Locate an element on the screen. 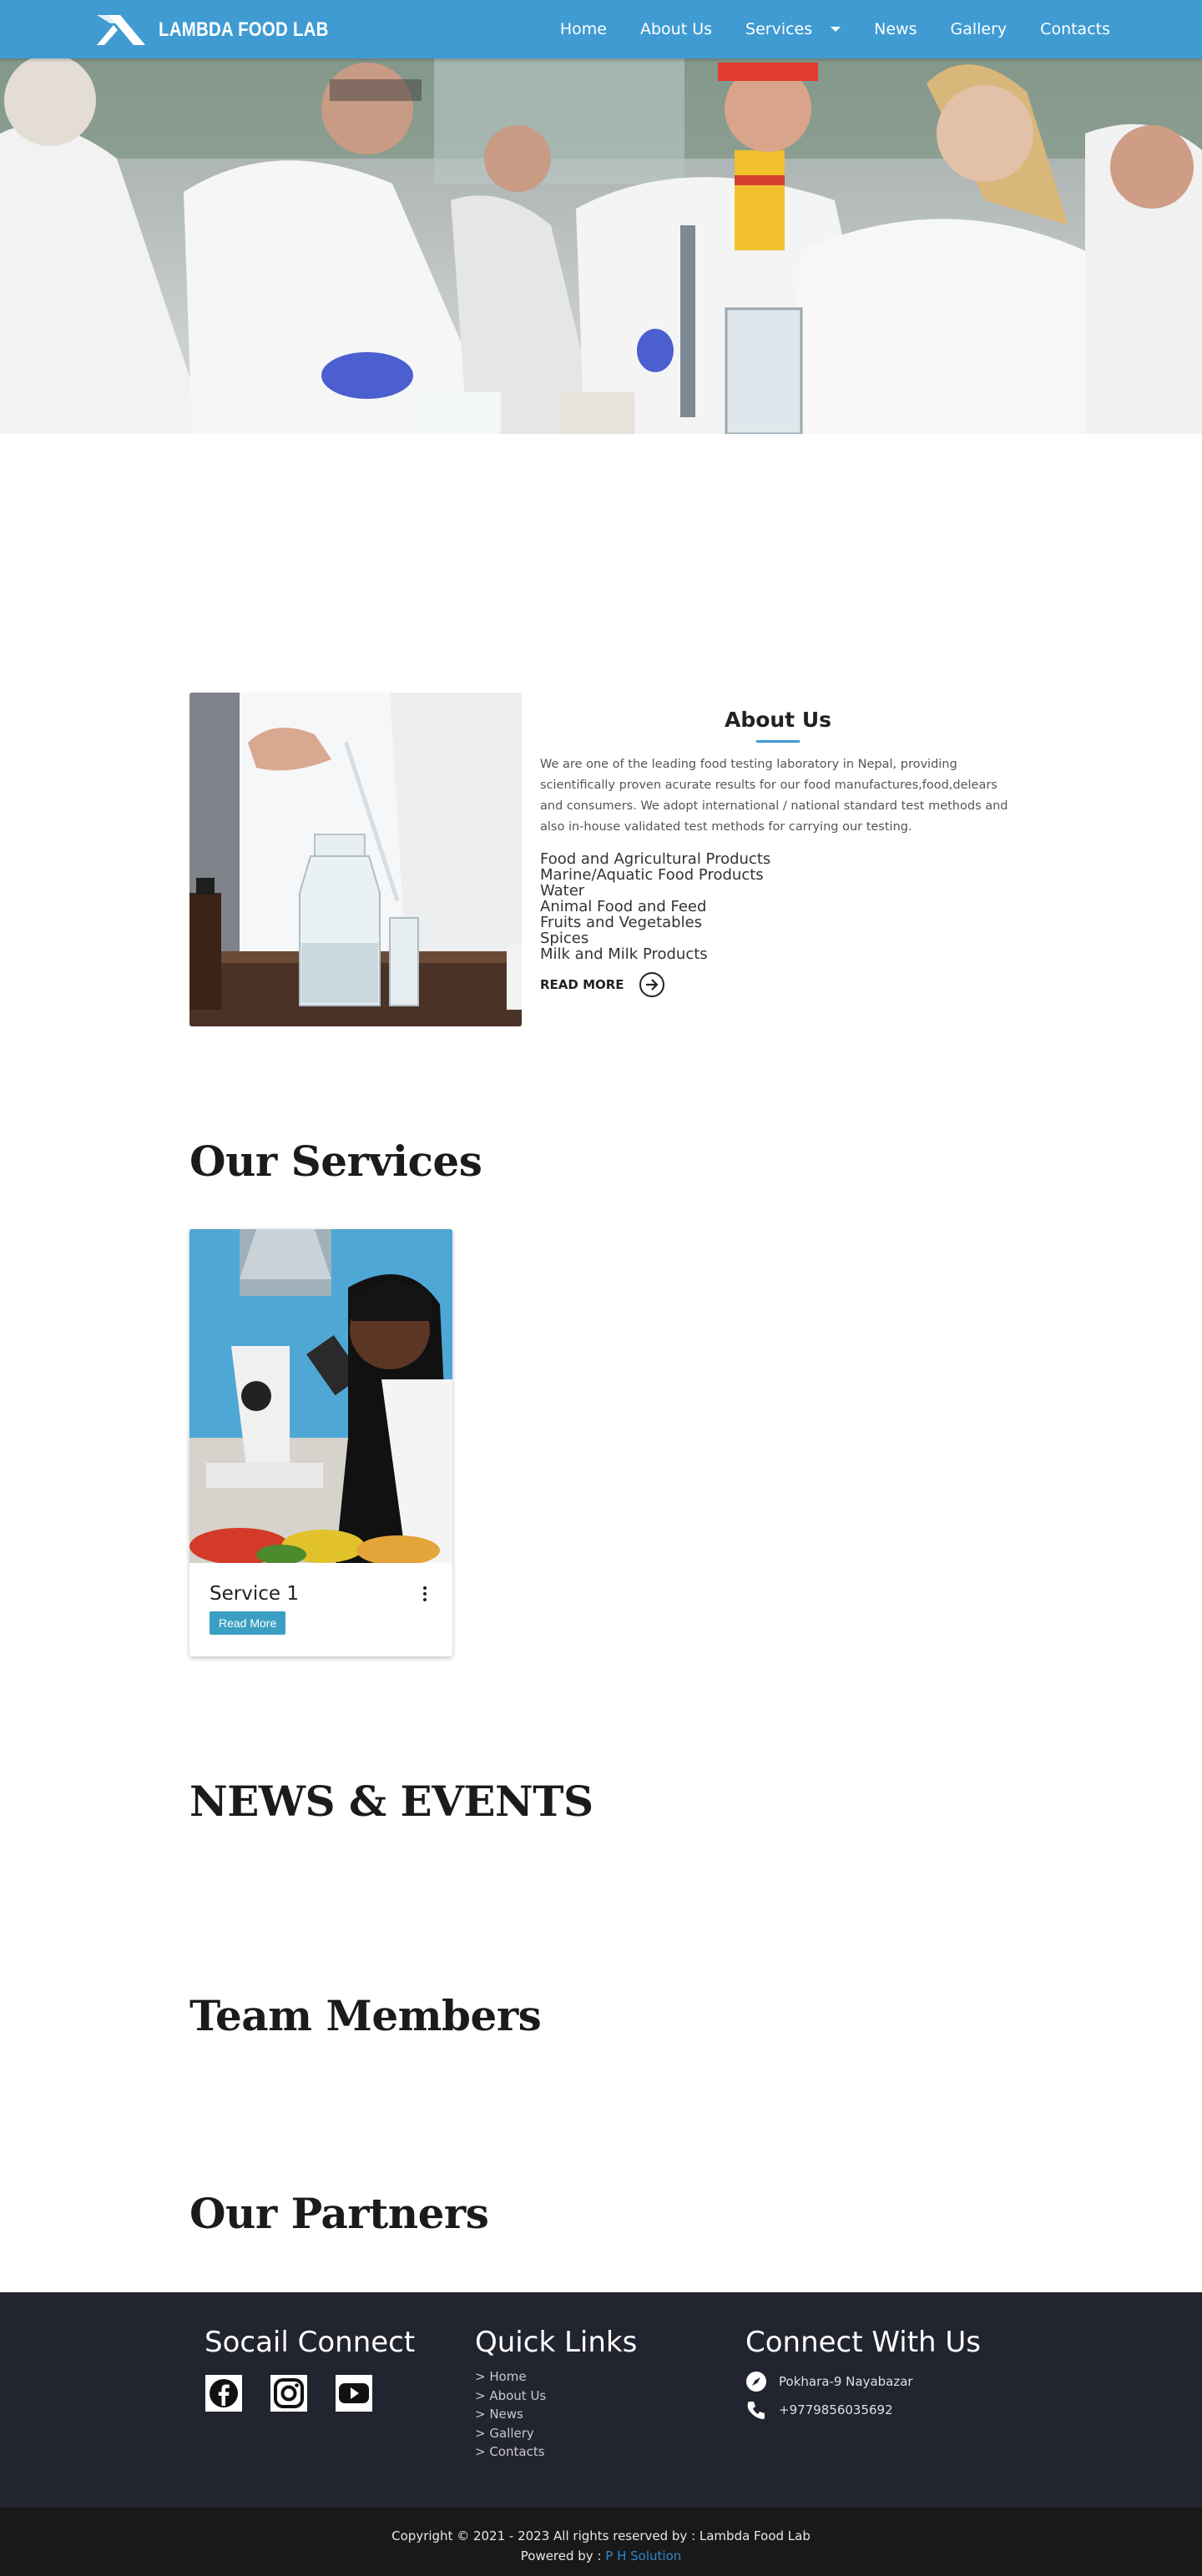 This screenshot has width=1202, height=2576. list-item: Spices is located at coordinates (565, 938).